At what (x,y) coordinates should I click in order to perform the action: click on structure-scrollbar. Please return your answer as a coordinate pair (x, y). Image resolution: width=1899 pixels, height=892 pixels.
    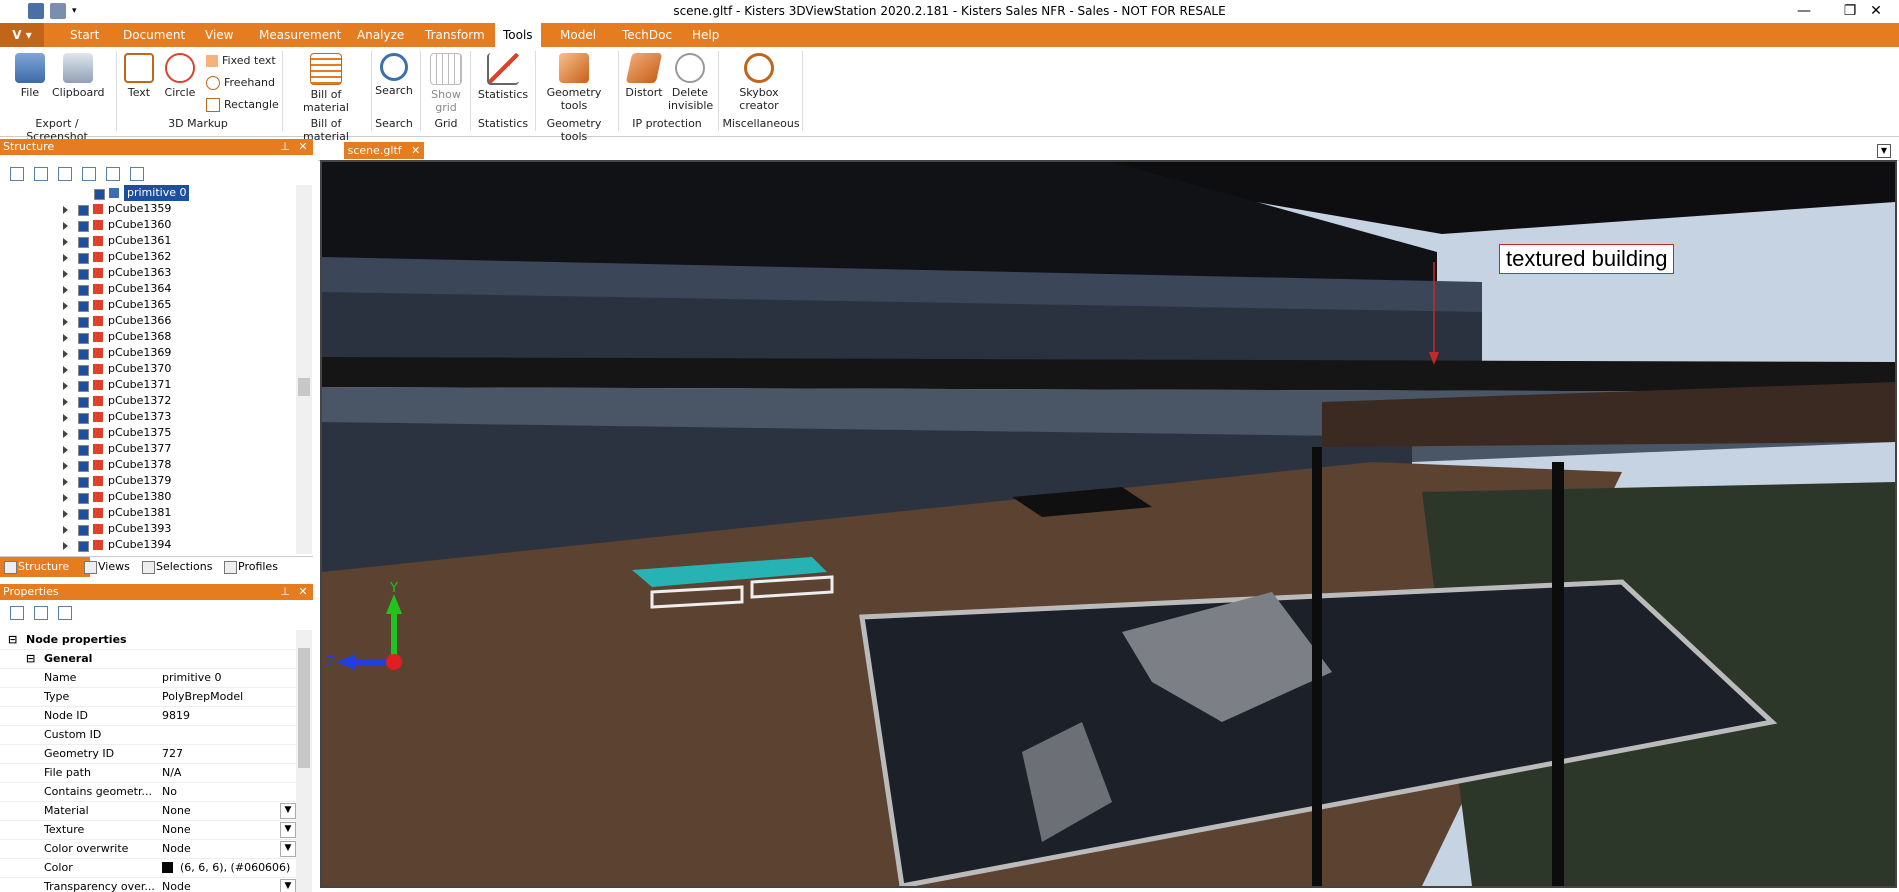
    Looking at the image, I should click on (304, 369).